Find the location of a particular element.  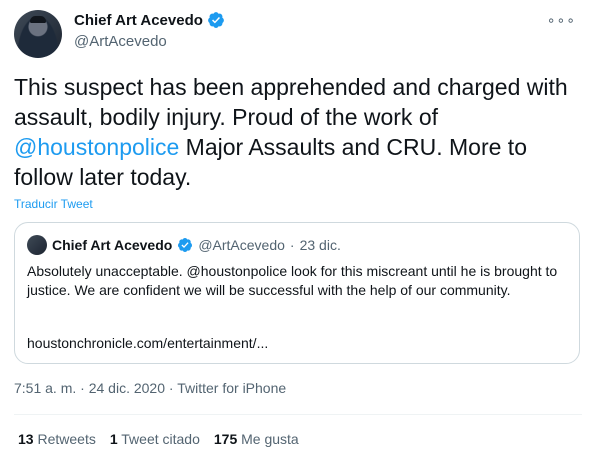

retweets-label: Retweets is located at coordinates (66, 439).